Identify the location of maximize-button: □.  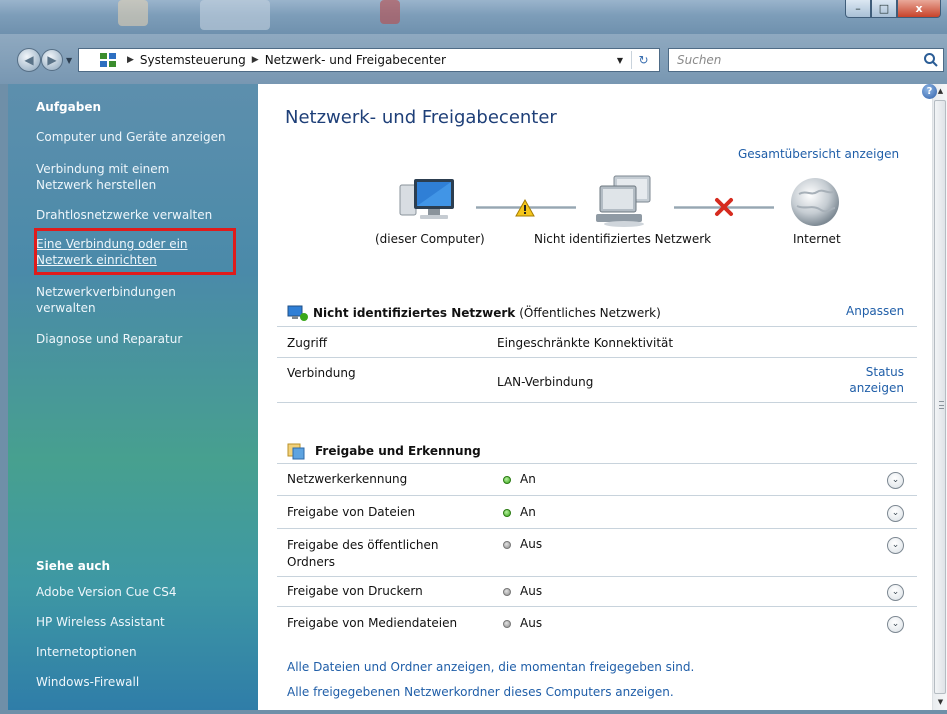
(884, 9).